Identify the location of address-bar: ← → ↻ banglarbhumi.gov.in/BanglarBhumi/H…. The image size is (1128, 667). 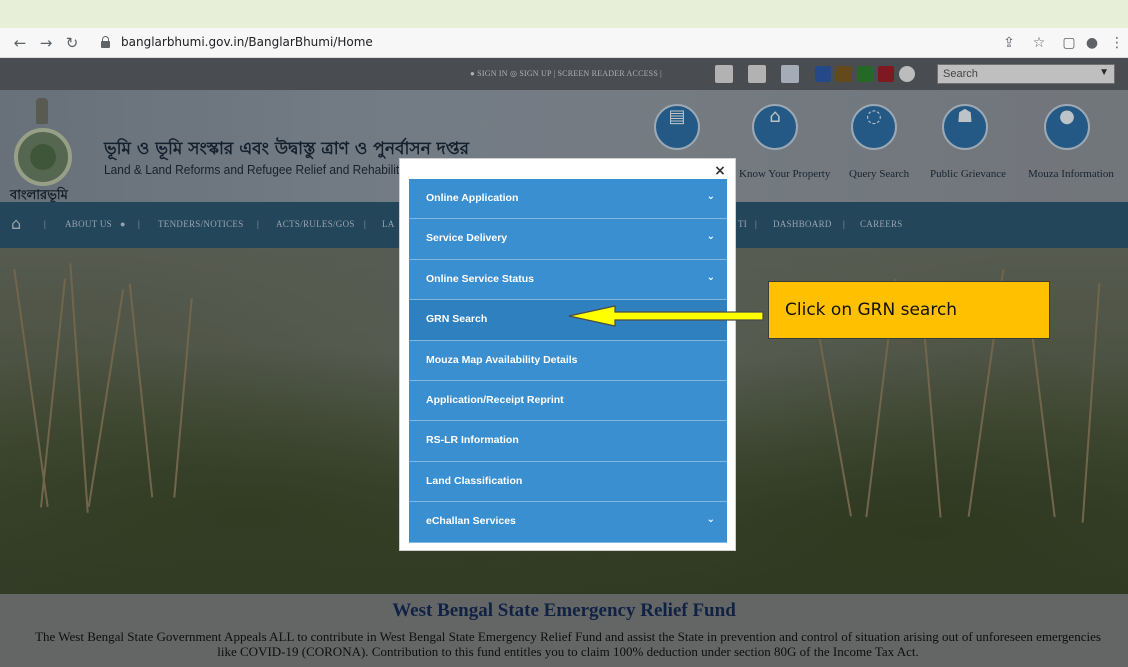
(564, 43).